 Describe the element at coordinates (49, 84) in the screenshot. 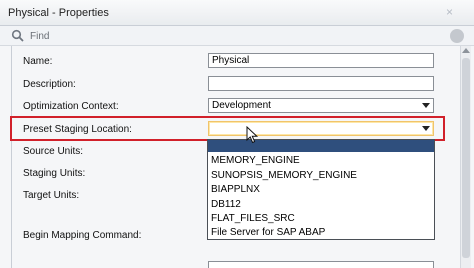

I see `description-label: Description:` at that location.